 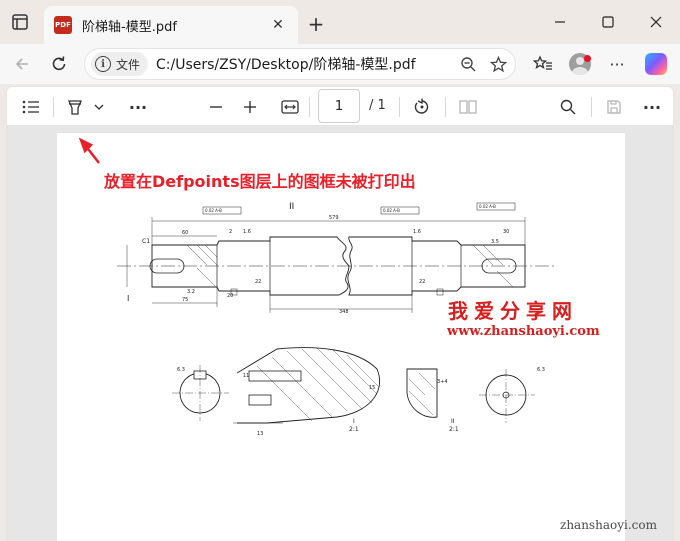 What do you see at coordinates (513, 311) in the screenshot?
I see `watermark-cn: 我爱分享网` at bounding box center [513, 311].